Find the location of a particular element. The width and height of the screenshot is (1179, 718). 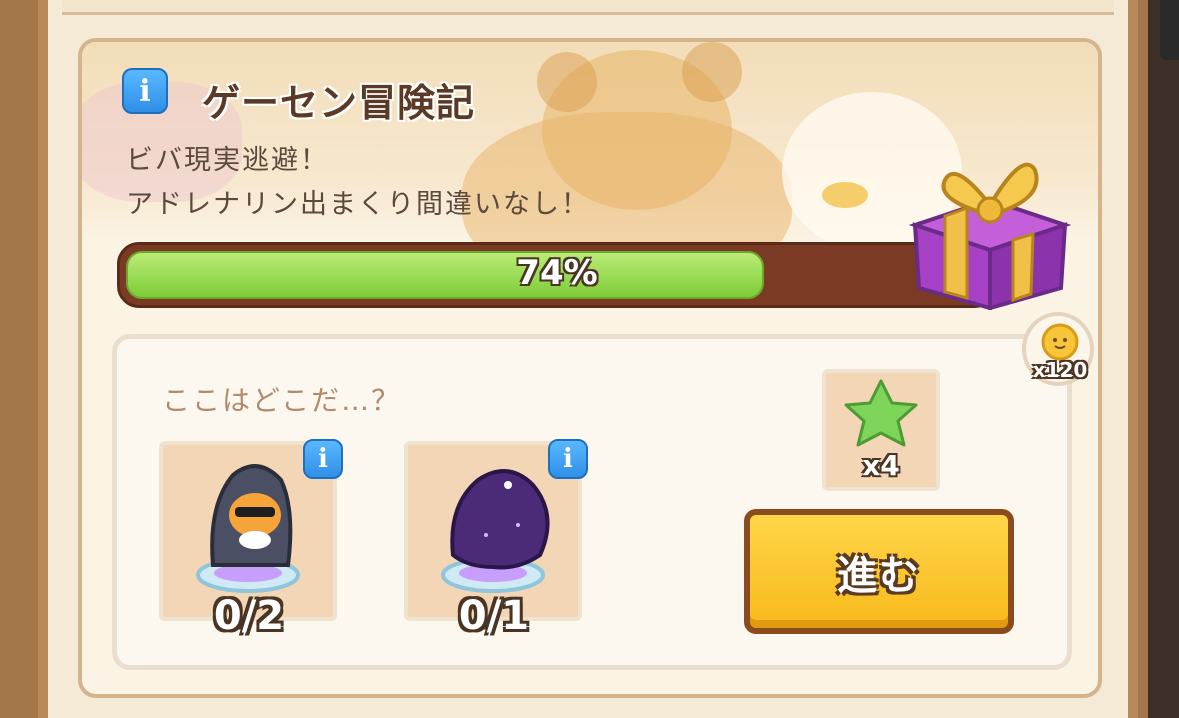

go-button: 進む is located at coordinates (879, 571).